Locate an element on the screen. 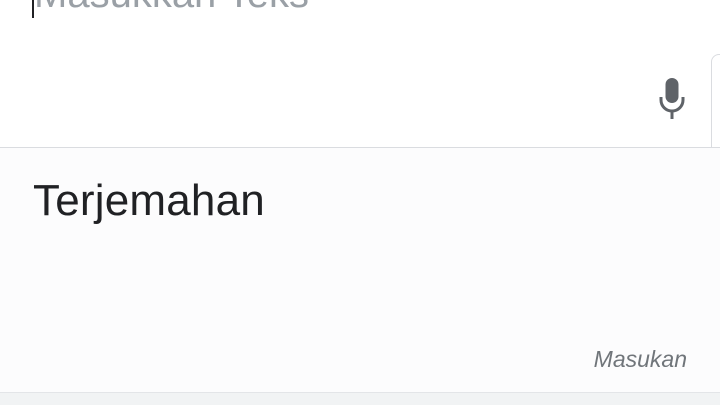  voice-input-button is located at coordinates (672, 99).